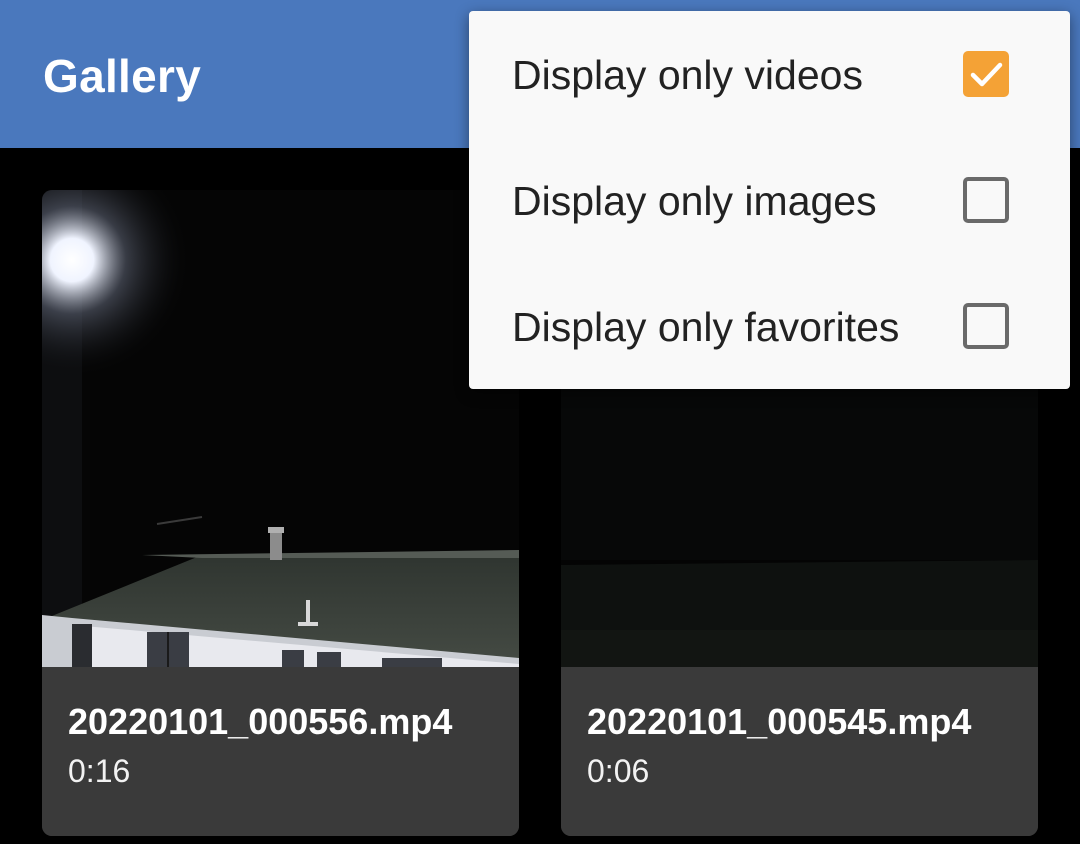 The height and width of the screenshot is (844, 1080). What do you see at coordinates (986, 326) in the screenshot?
I see `favorites-checkbox` at bounding box center [986, 326].